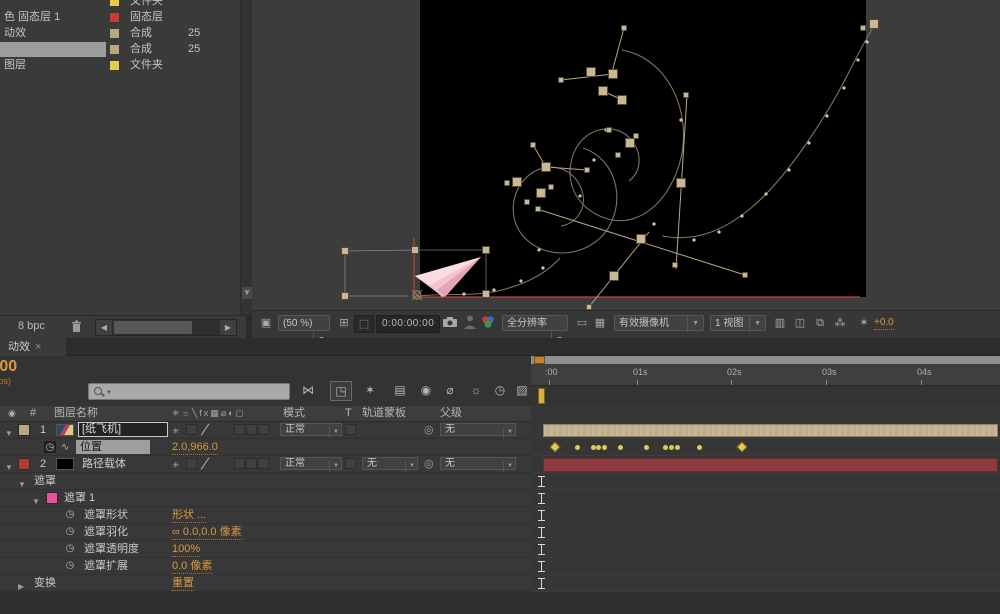 The image size is (1000, 614). What do you see at coordinates (539, 360) in the screenshot?
I see `navigator-start-handle` at bounding box center [539, 360].